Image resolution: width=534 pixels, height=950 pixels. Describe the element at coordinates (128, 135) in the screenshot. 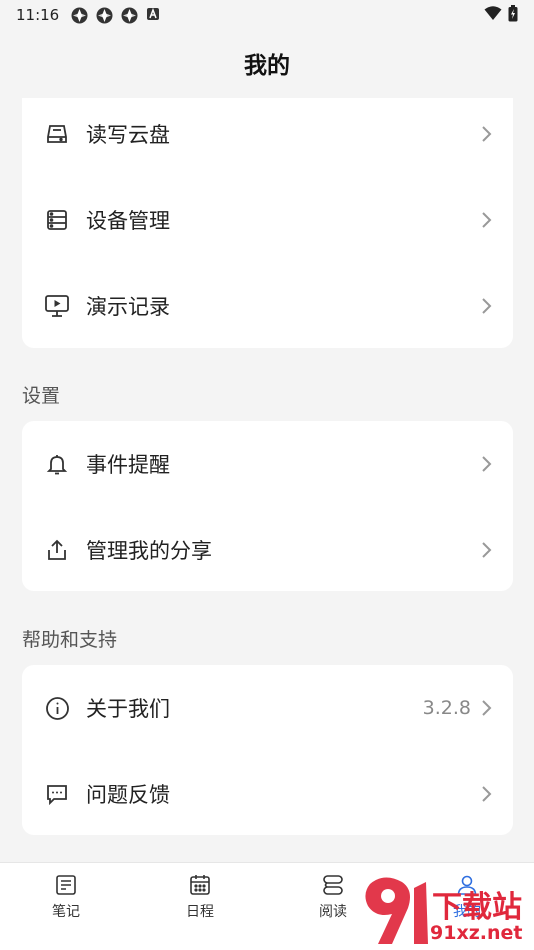

I see `row-label: 读写云盘` at that location.